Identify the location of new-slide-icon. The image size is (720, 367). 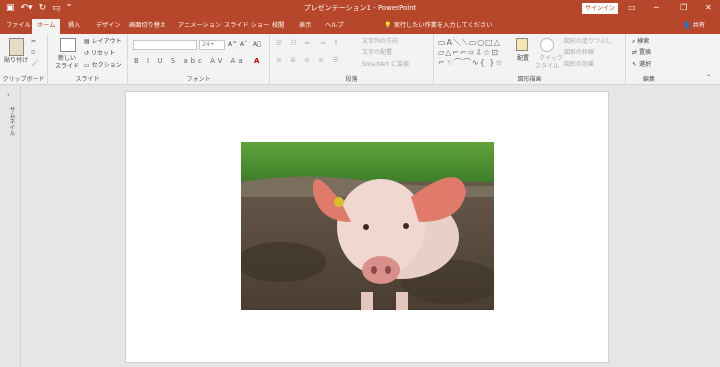
(68, 45).